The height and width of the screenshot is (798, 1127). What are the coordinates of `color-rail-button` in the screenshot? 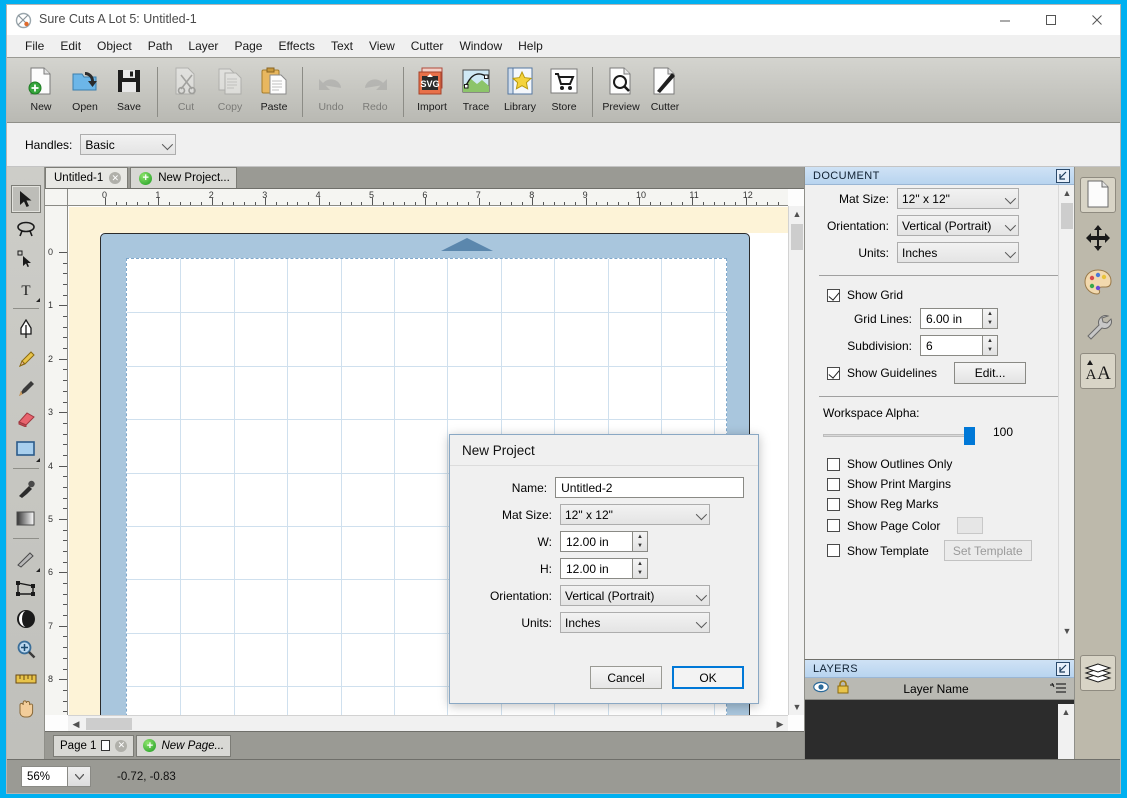 It's located at (1098, 283).